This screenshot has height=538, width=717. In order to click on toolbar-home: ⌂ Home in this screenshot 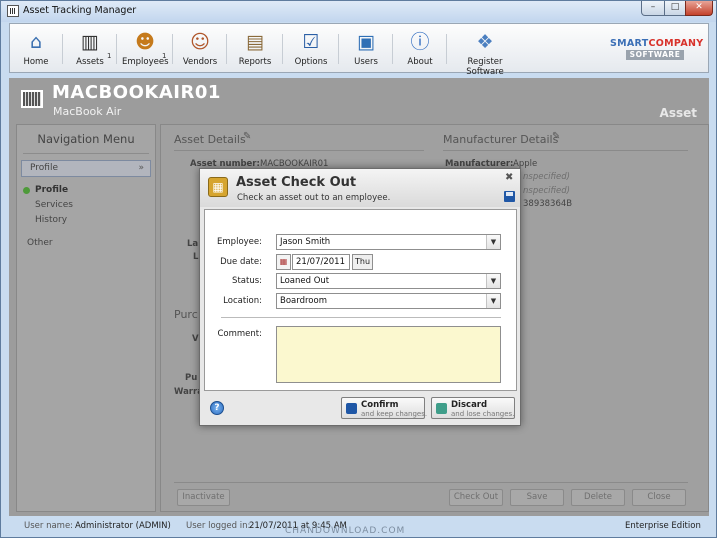, I will do `click(36, 49)`.